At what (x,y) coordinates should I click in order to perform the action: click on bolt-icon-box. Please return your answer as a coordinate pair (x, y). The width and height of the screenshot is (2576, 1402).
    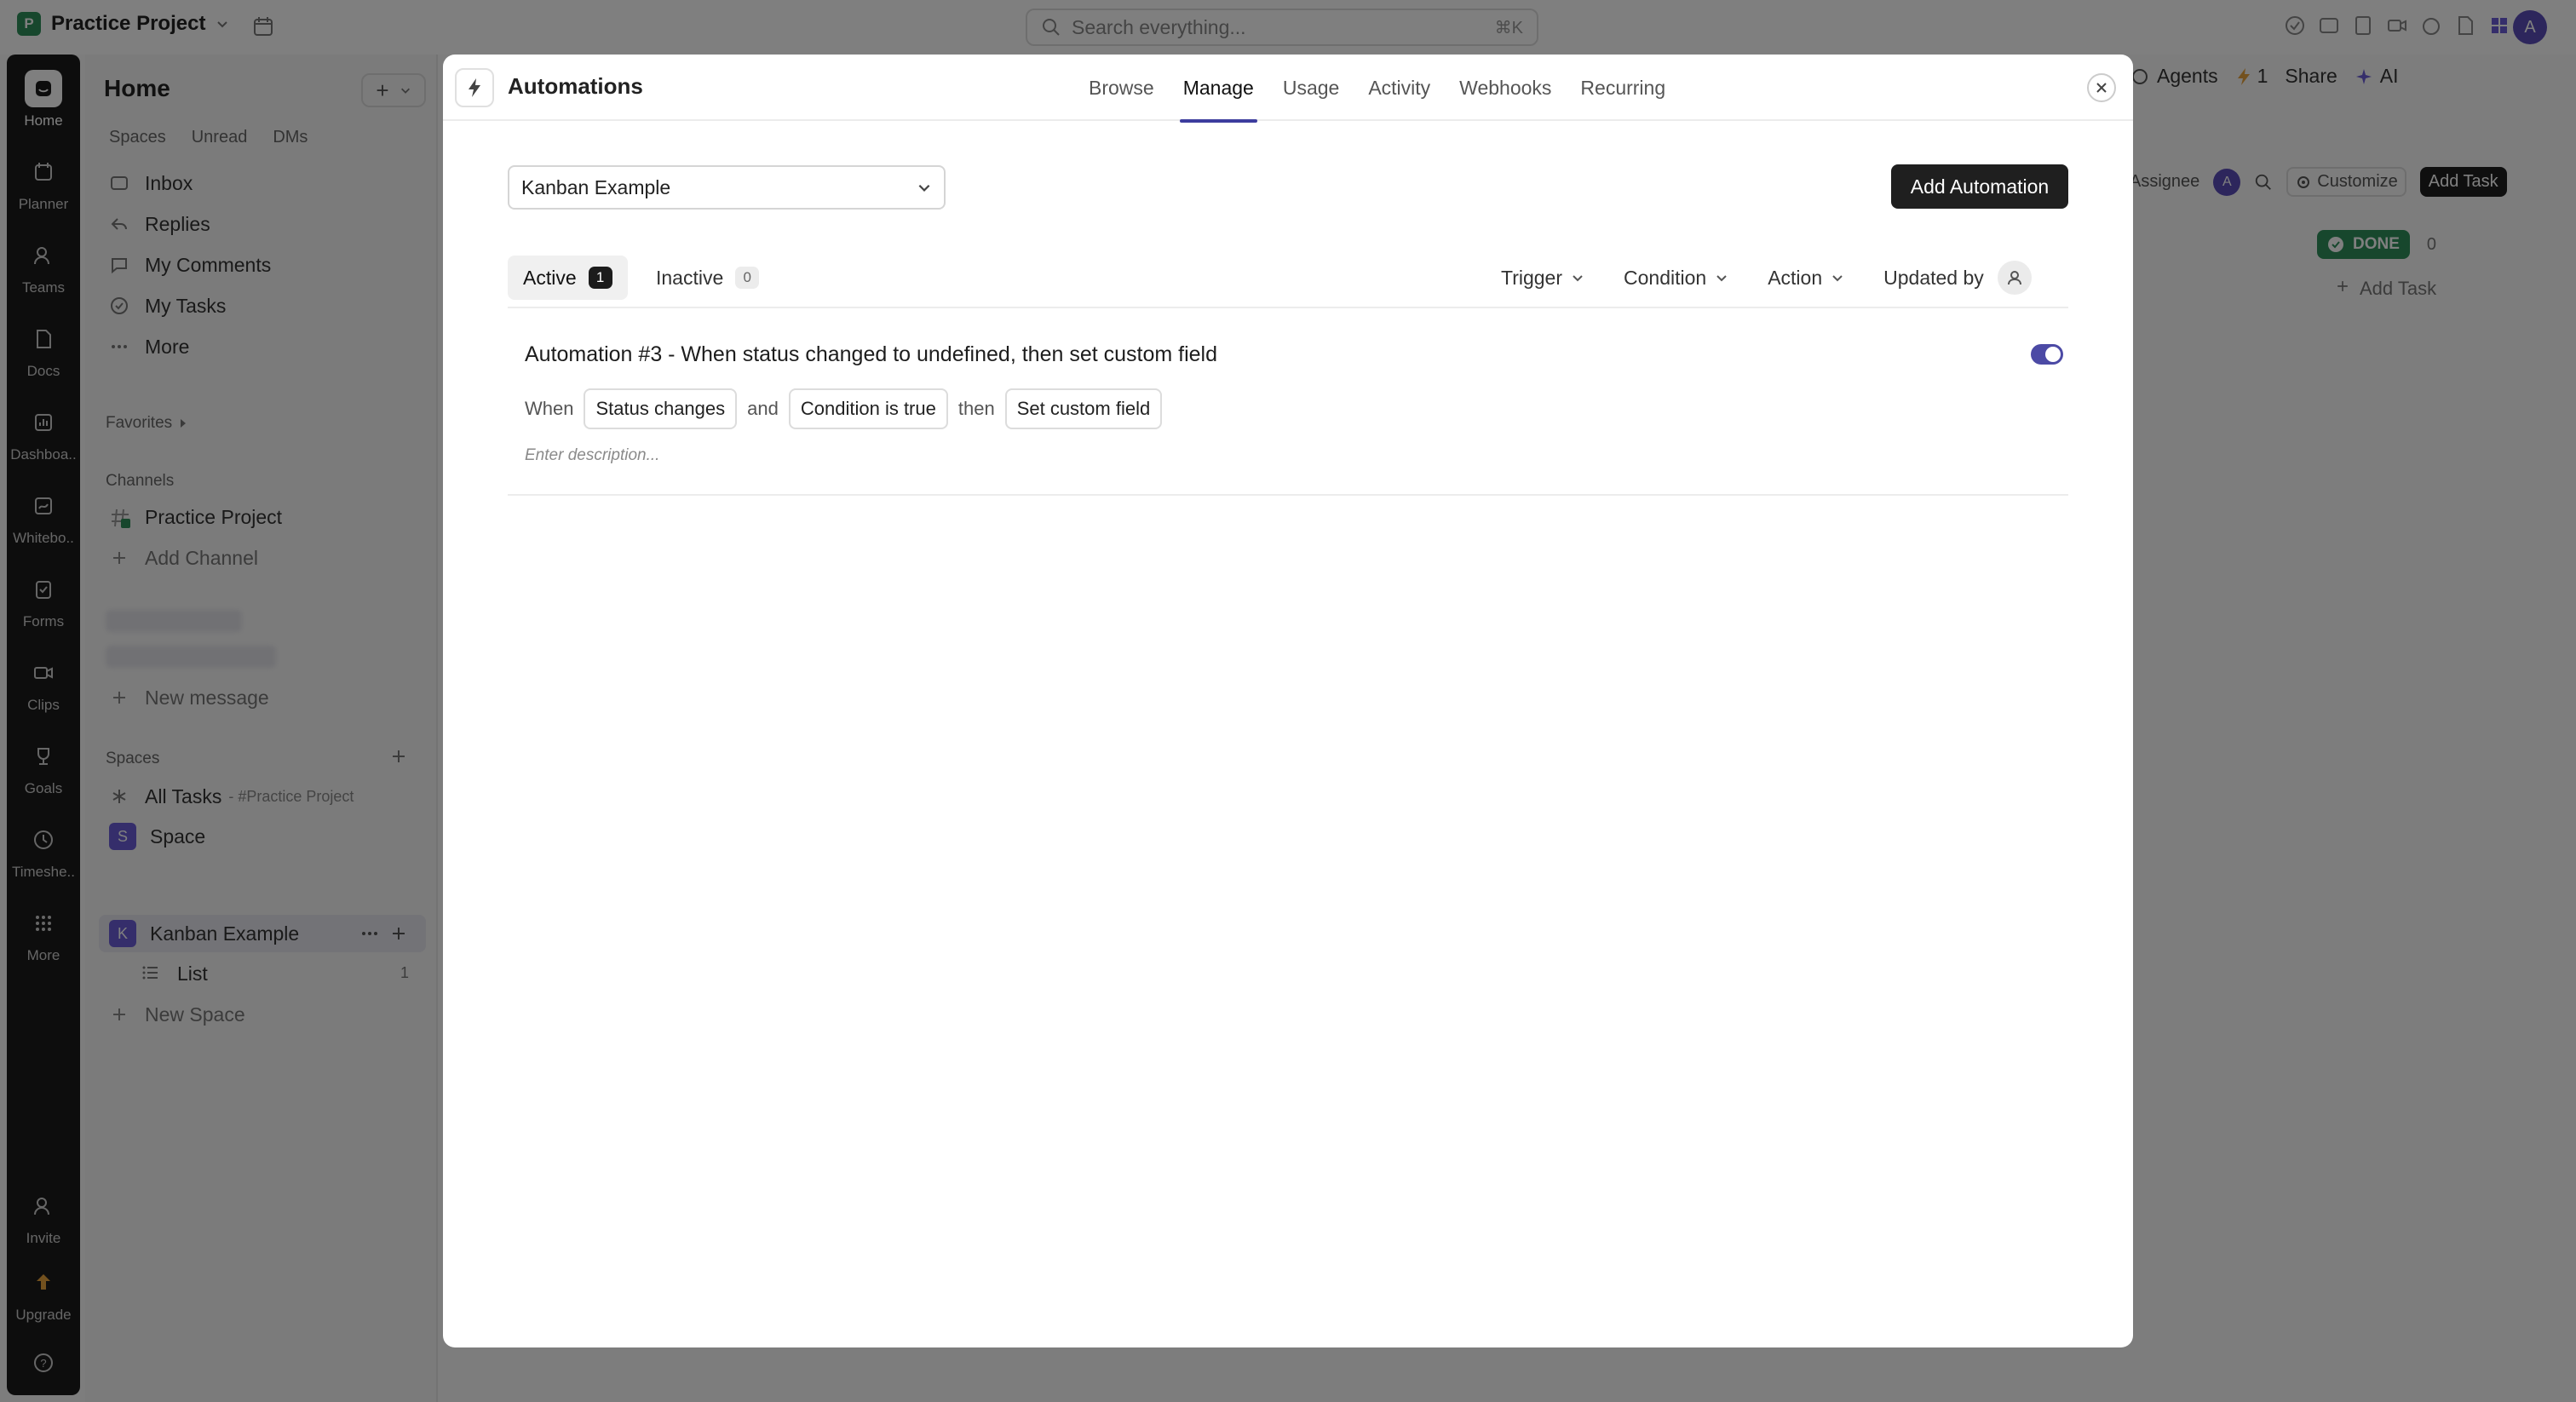
    Looking at the image, I should click on (475, 87).